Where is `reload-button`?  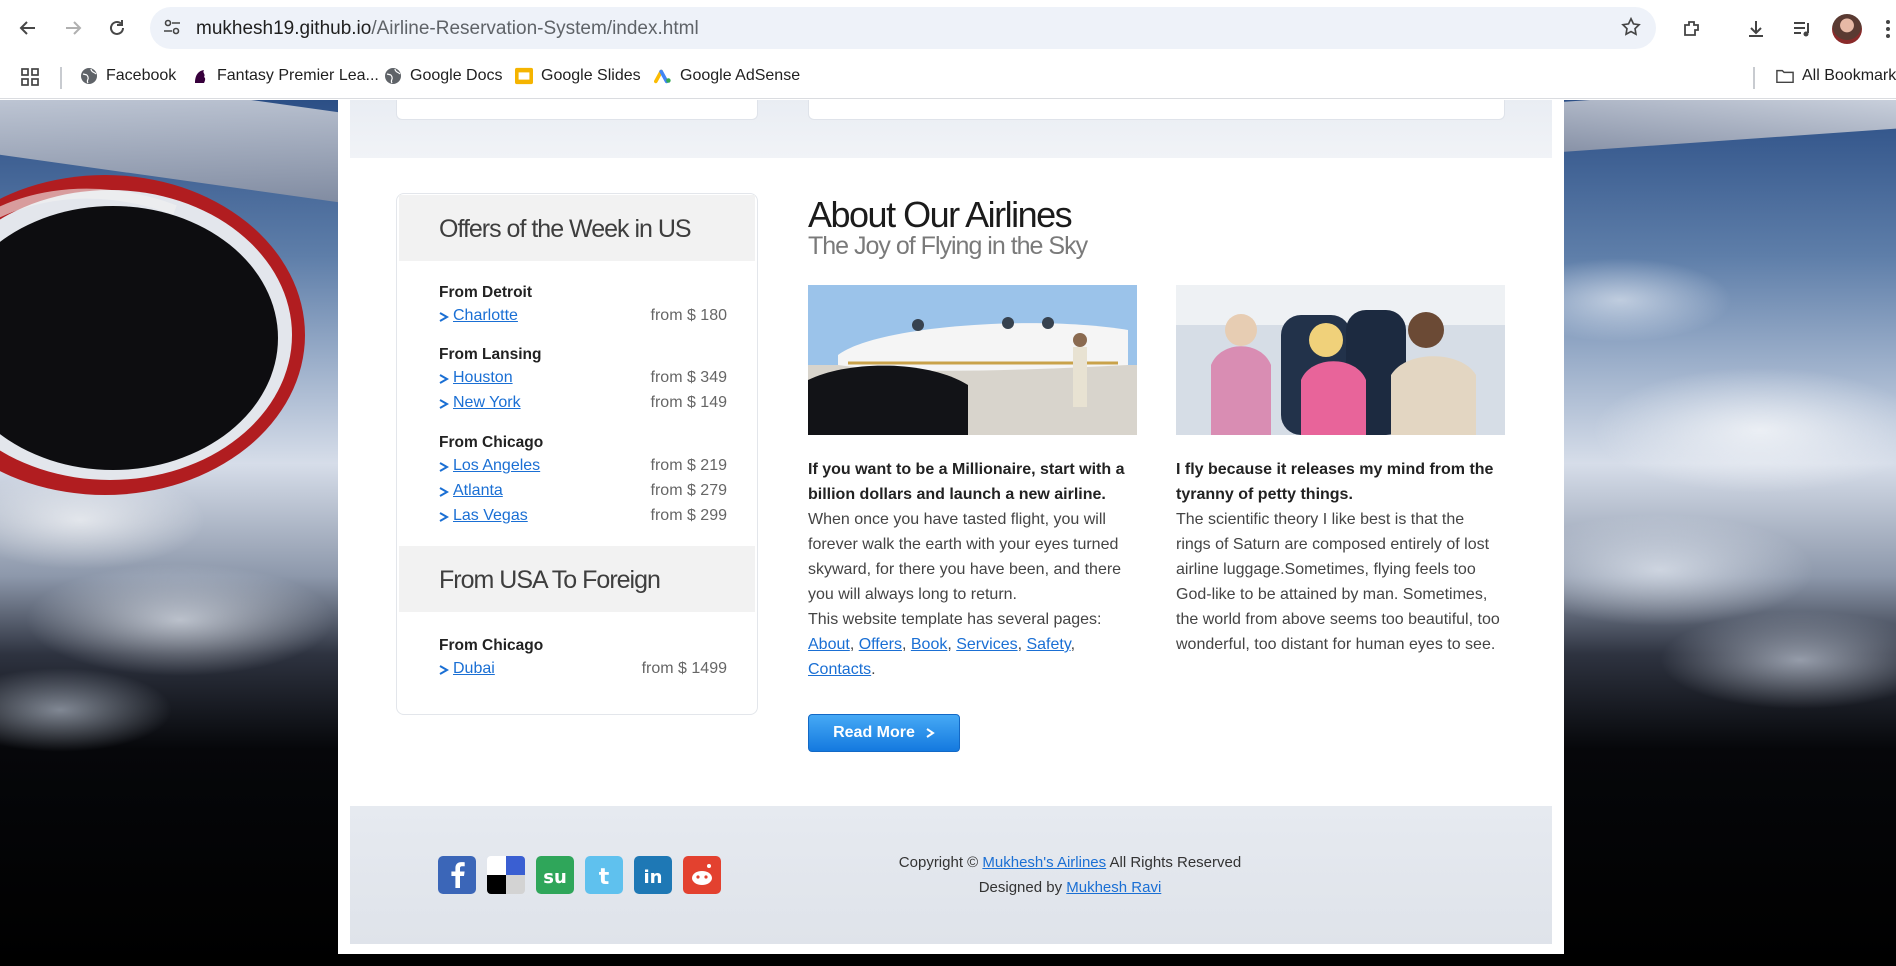
reload-button is located at coordinates (117, 28).